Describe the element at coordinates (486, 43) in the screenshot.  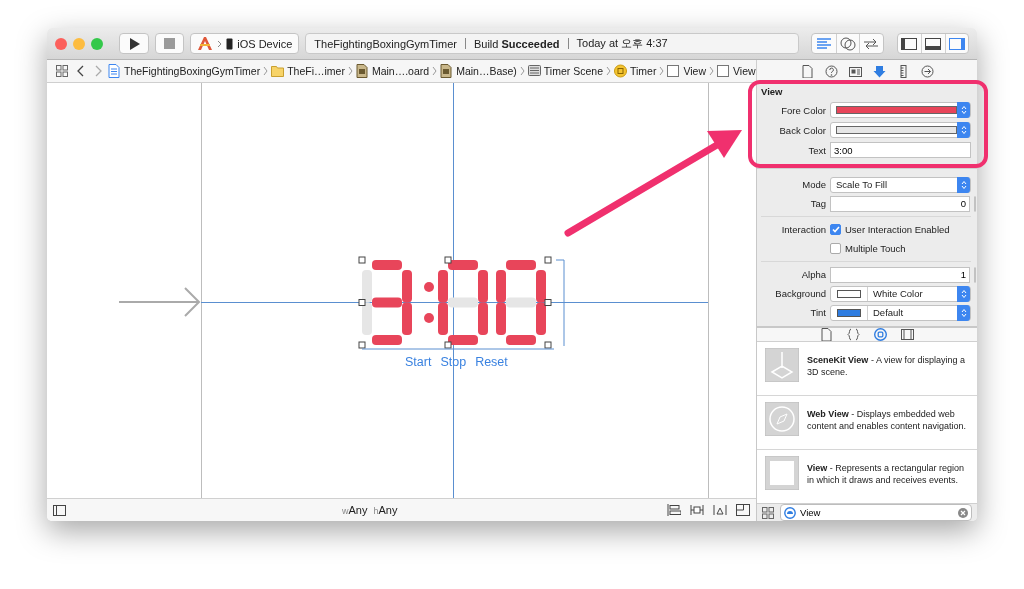
I see `build-status-label: Build` at that location.